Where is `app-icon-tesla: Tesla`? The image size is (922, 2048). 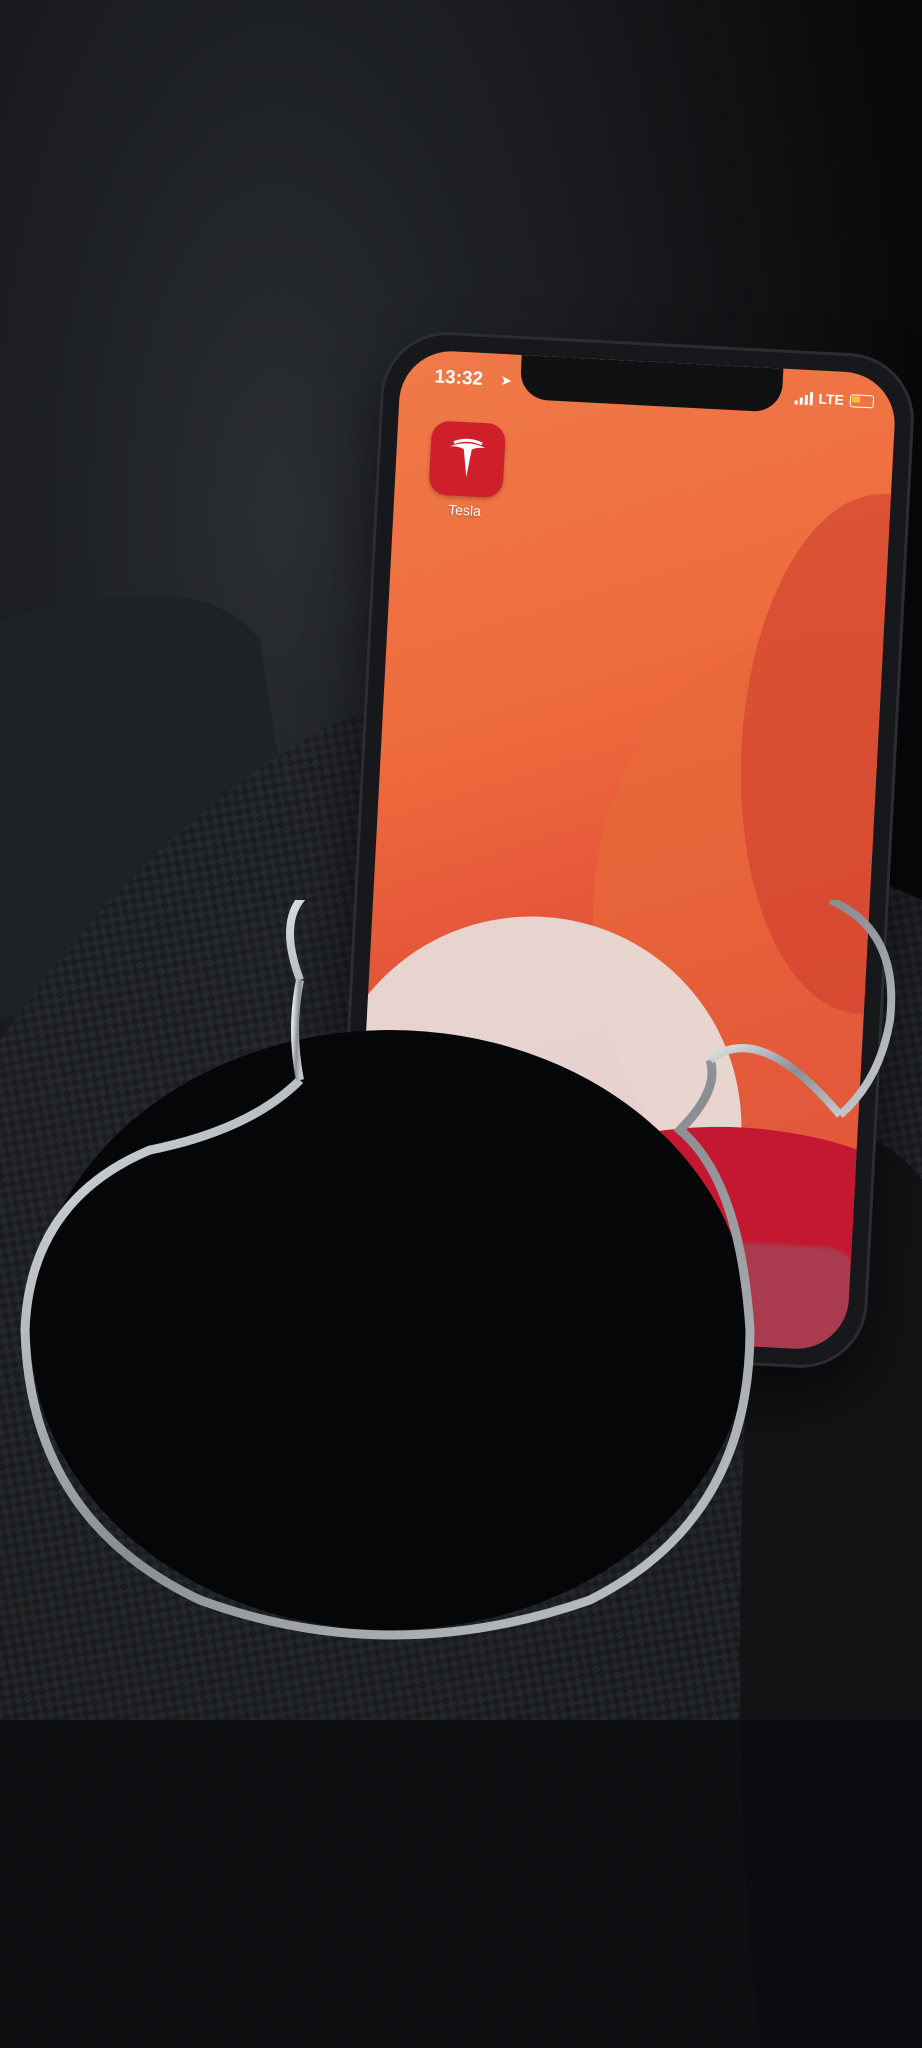
app-icon-tesla: Tesla is located at coordinates (466, 470).